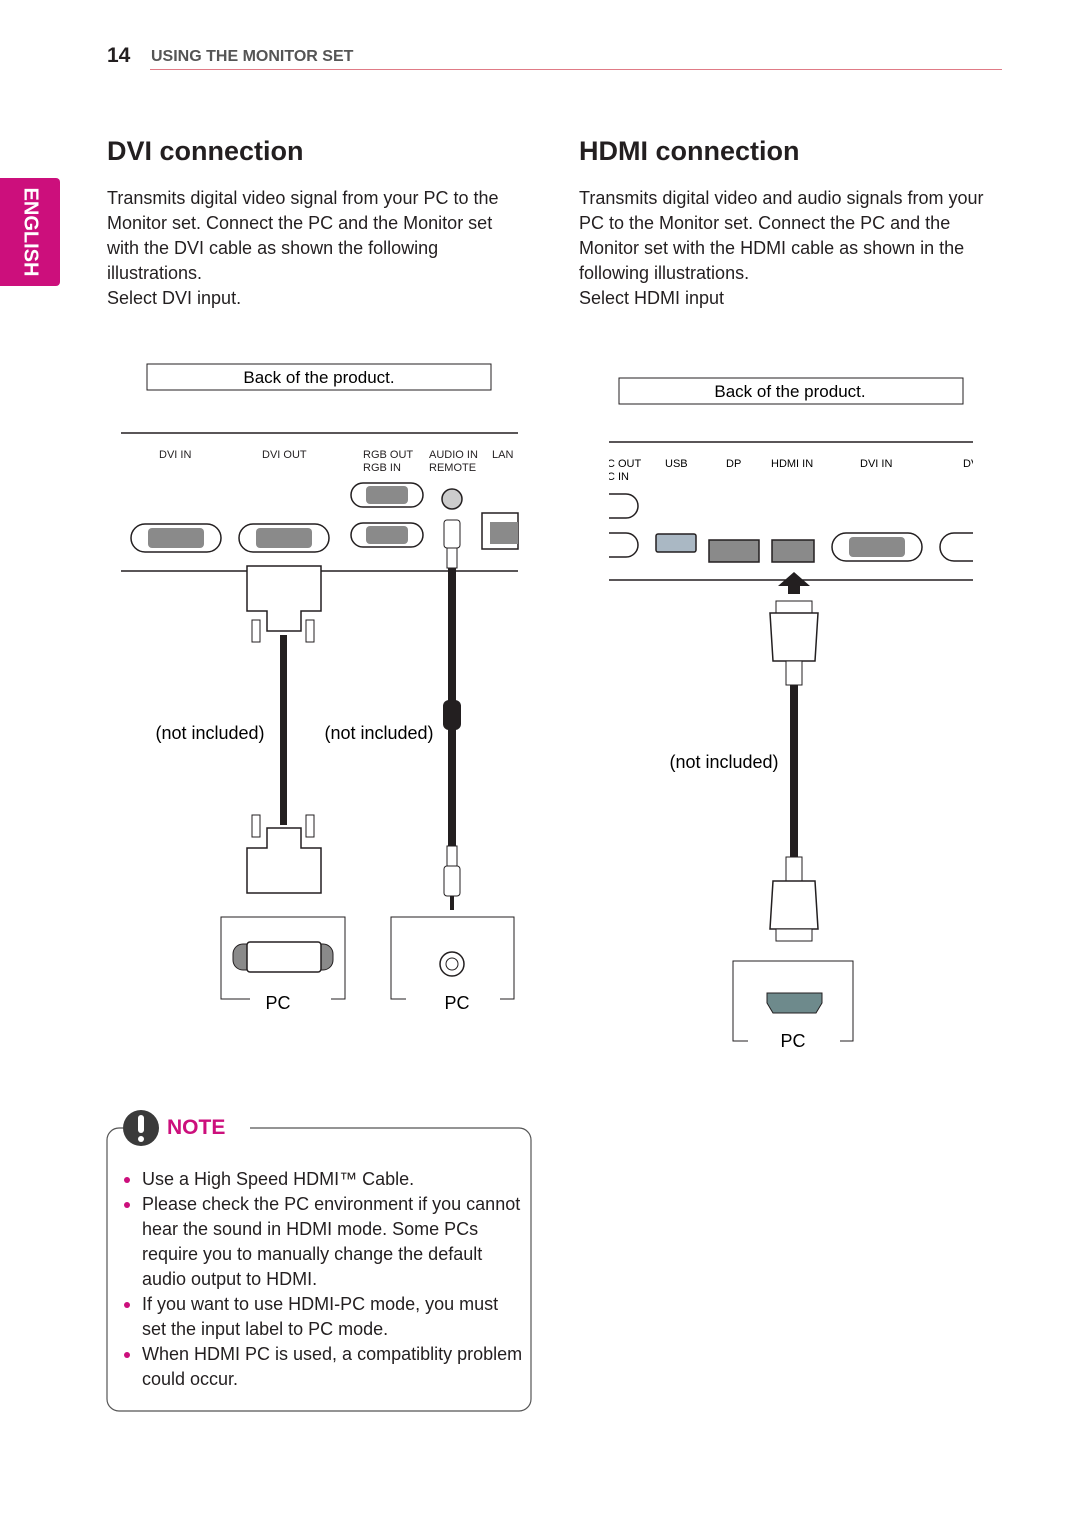 Image resolution: width=1080 pixels, height=1524 pixels. I want to click on port-label-rgb-out: RGB OUT, so click(388, 455).